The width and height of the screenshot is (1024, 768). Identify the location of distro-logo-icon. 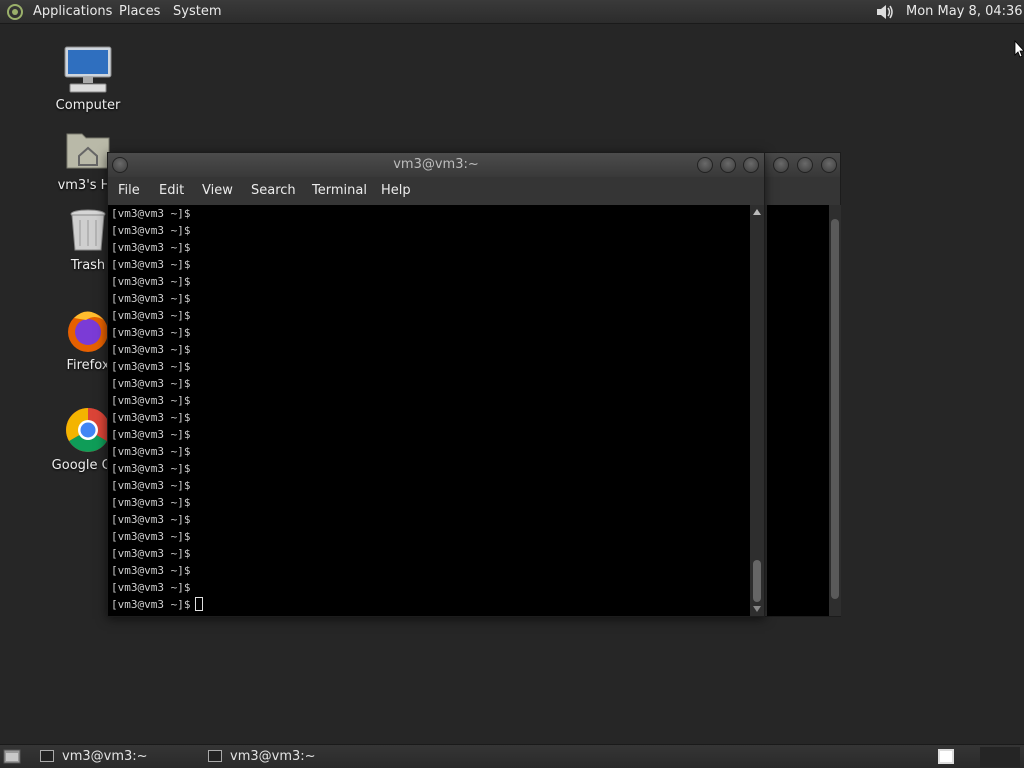
(15, 12).